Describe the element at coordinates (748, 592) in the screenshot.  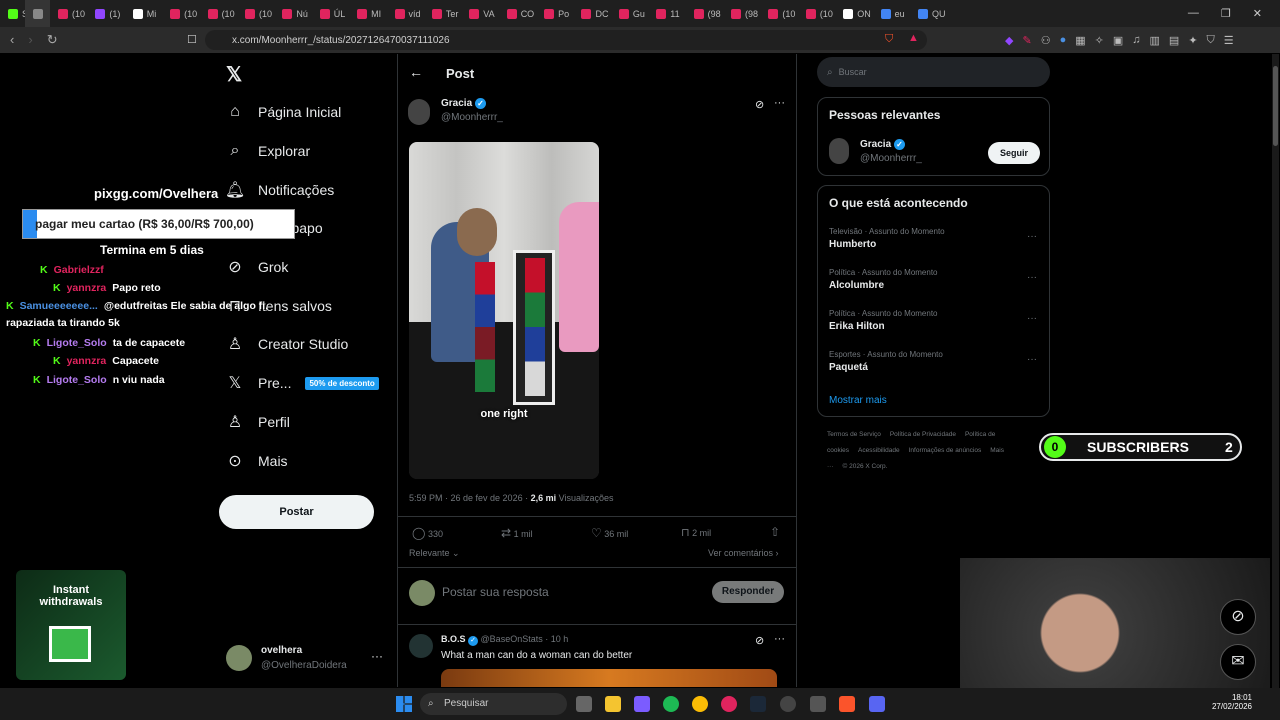
I see `reply-button: Responder` at that location.